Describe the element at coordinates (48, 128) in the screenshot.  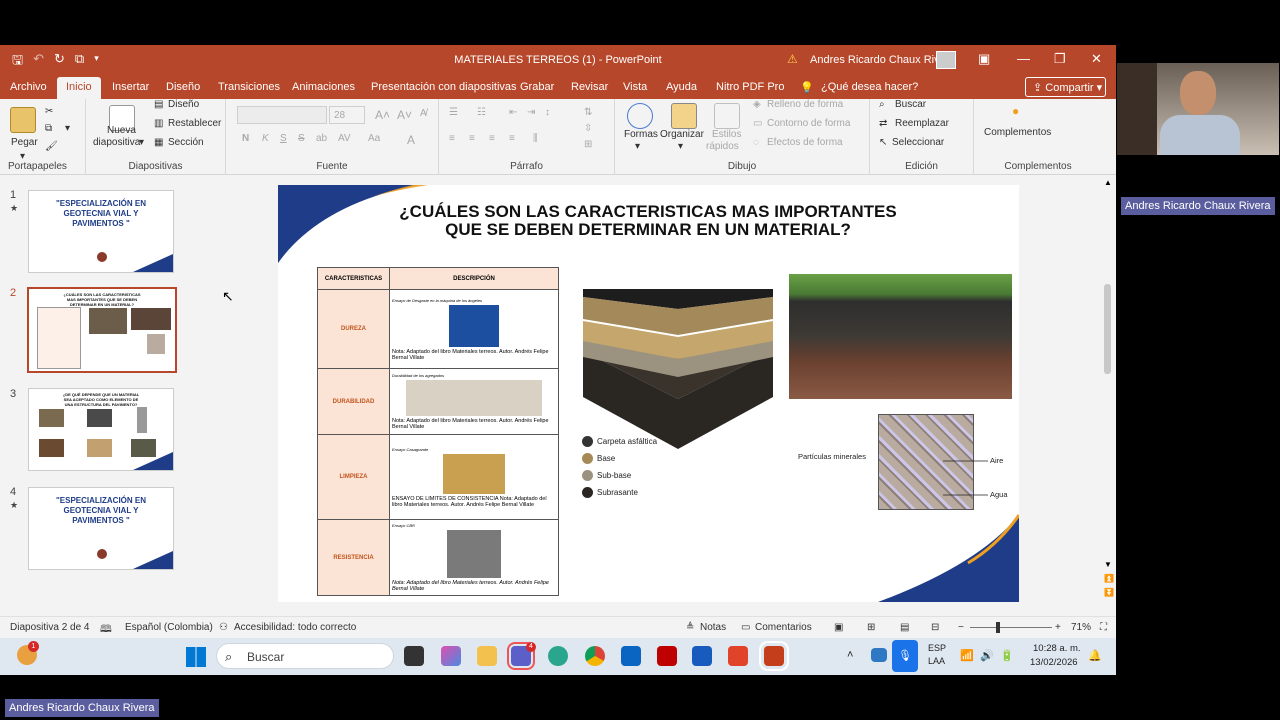
I see `copy-icon: ⧉` at that location.